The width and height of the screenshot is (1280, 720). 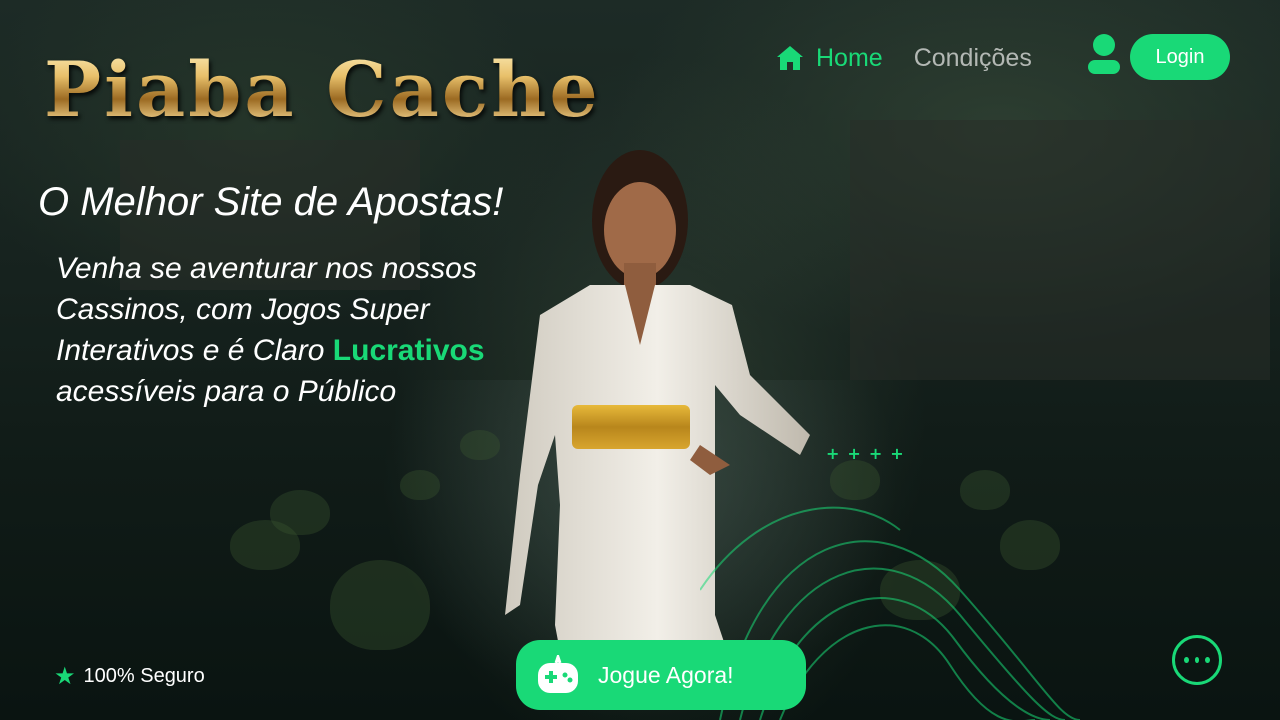 I want to click on hero-description-tail: acessíveis para o Público, so click(x=226, y=391).